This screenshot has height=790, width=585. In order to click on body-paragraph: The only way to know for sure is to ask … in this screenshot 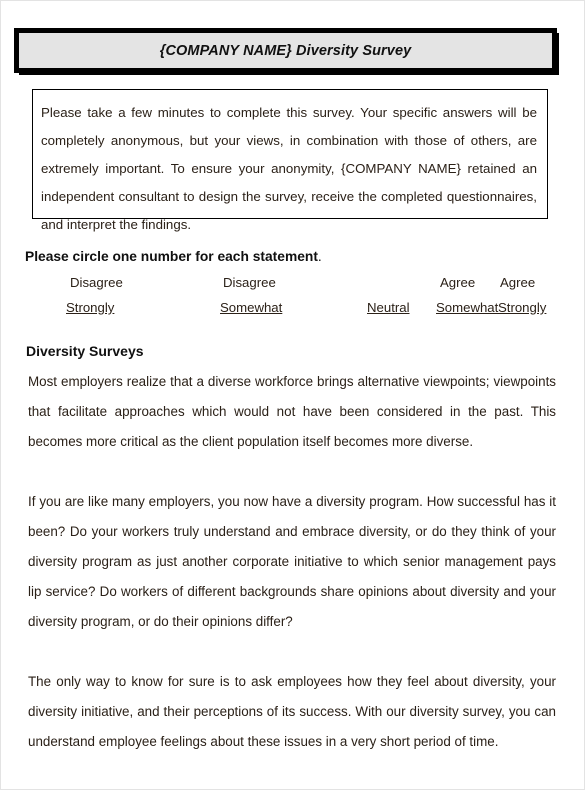, I will do `click(292, 711)`.